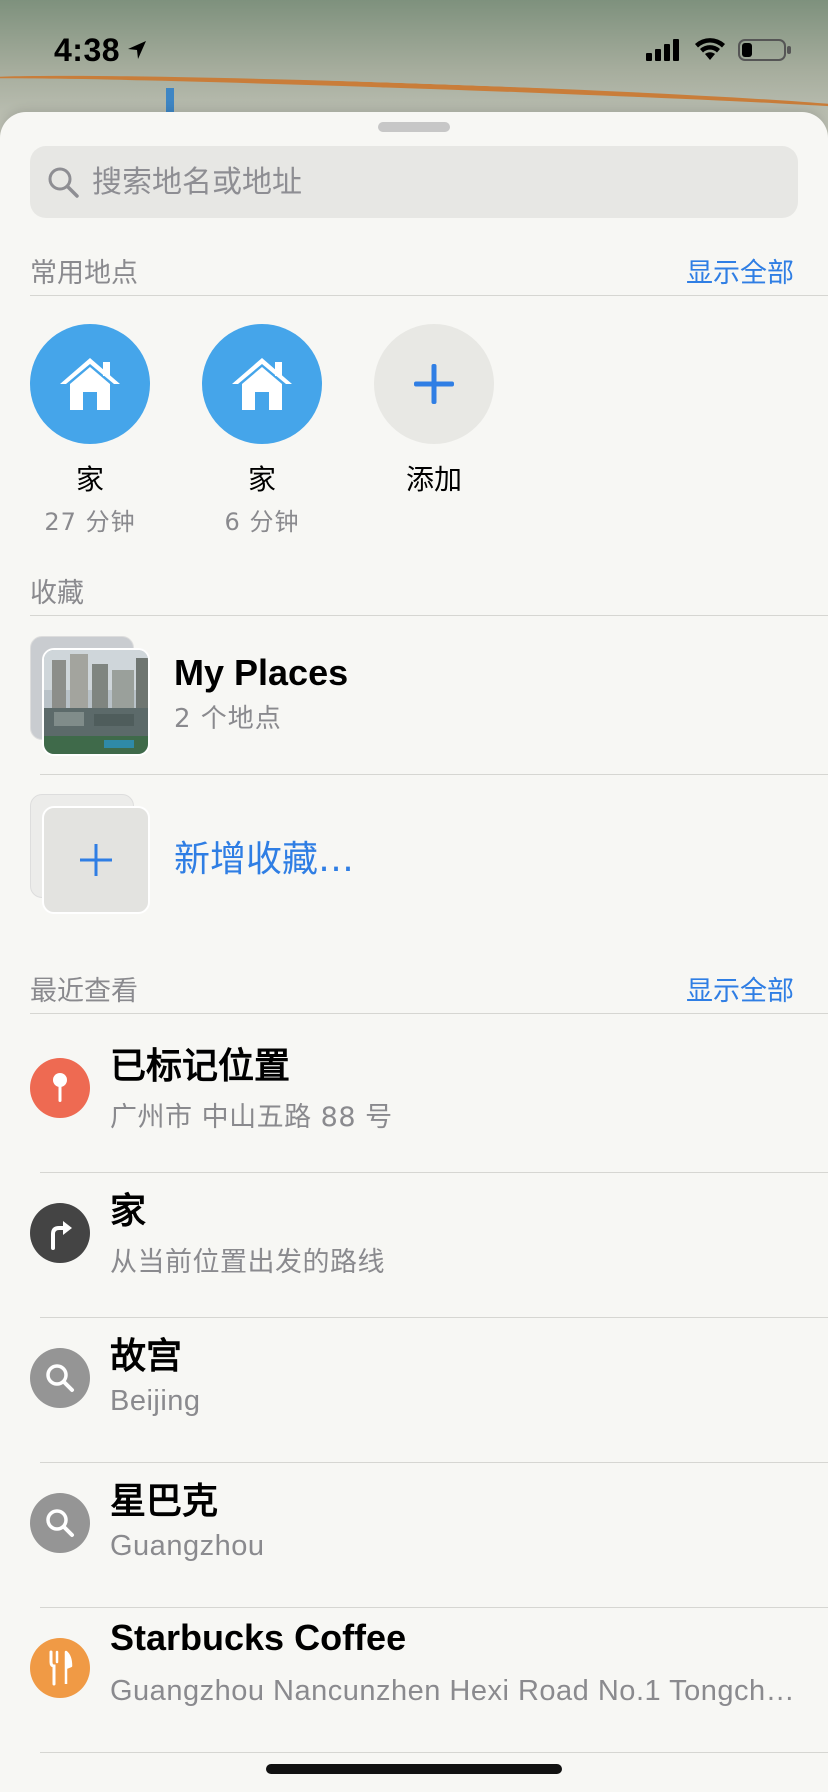 This screenshot has height=1792, width=828. Describe the element at coordinates (200, 1066) in the screenshot. I see `recent-title: 已标记位置` at that location.